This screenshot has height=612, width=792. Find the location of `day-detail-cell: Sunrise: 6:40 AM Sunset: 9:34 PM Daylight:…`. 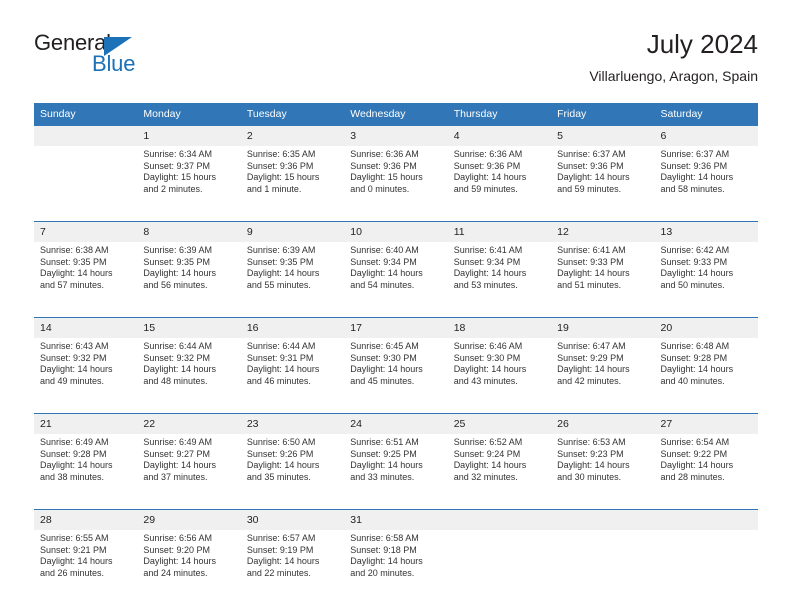

day-detail-cell: Sunrise: 6:40 AM Sunset: 9:34 PM Daylight:… is located at coordinates (396, 279).